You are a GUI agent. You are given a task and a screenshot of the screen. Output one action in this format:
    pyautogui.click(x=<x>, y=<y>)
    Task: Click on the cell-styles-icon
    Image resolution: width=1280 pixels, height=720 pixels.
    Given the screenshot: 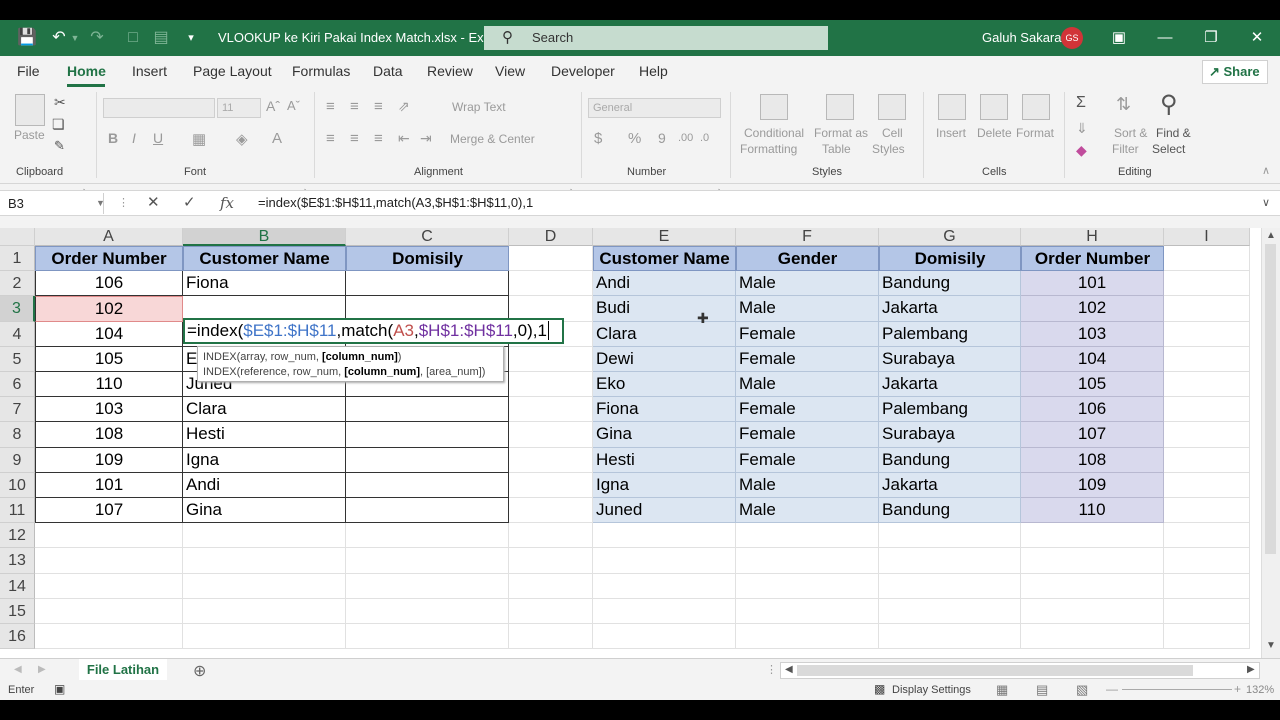 What is the action you would take?
    pyautogui.click(x=892, y=107)
    